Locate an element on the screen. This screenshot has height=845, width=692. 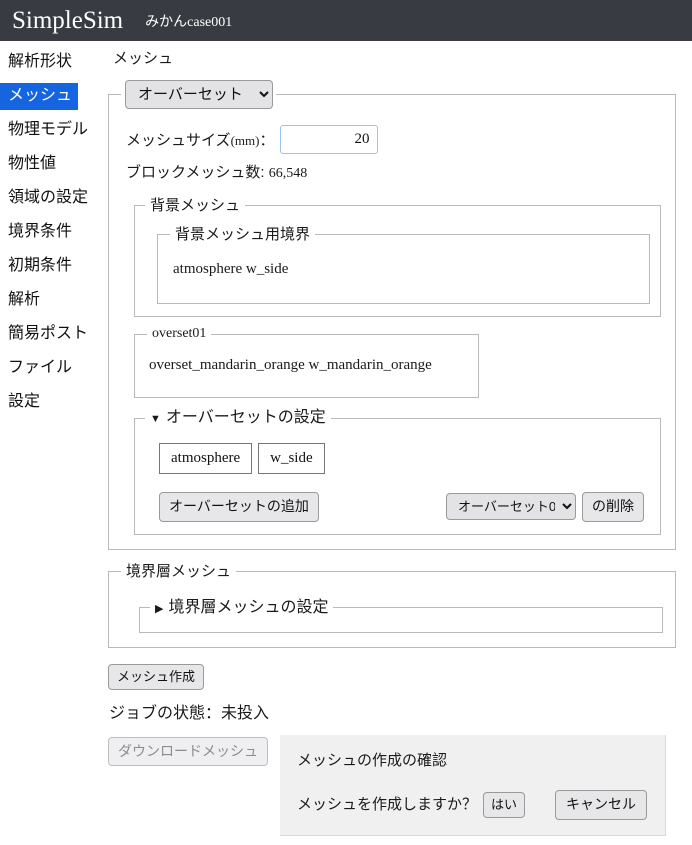
overset-settings-legend-label: オーバーセットの設定 is located at coordinates (245, 417).